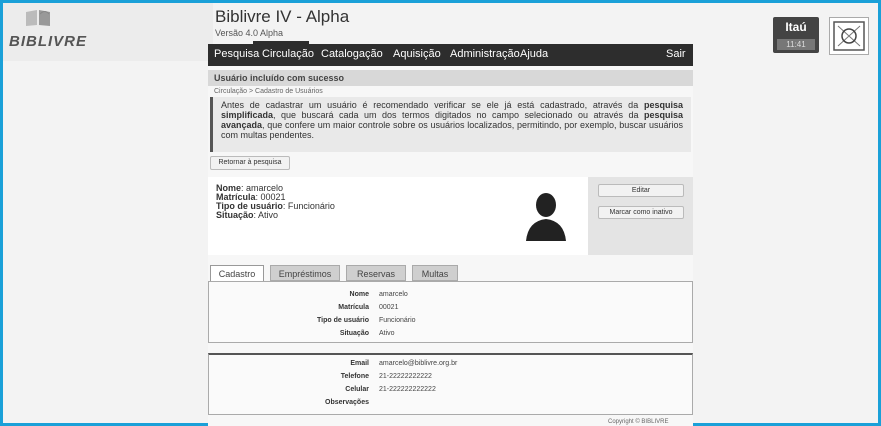 The image size is (881, 426). Describe the element at coordinates (236, 54) in the screenshot. I see `menu-pesquisa: Pesquisa` at that location.